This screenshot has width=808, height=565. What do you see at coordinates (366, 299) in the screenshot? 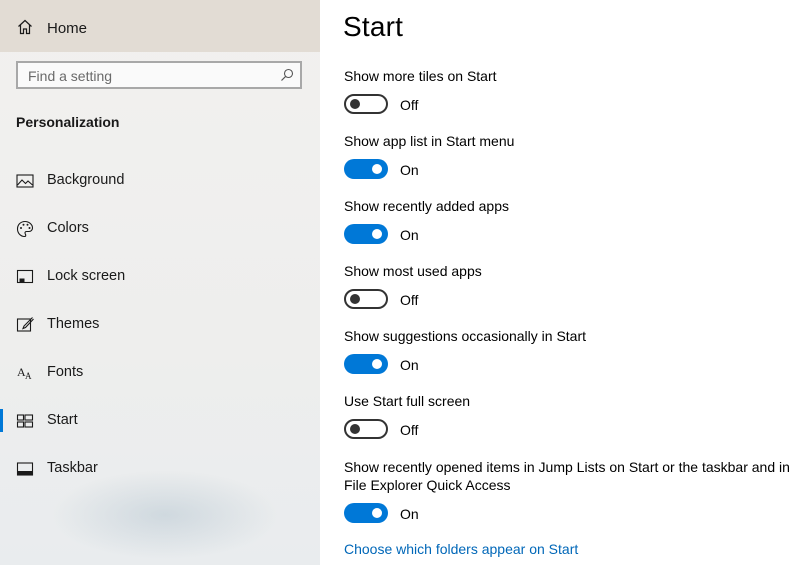
I see `most-used-toggle` at bounding box center [366, 299].